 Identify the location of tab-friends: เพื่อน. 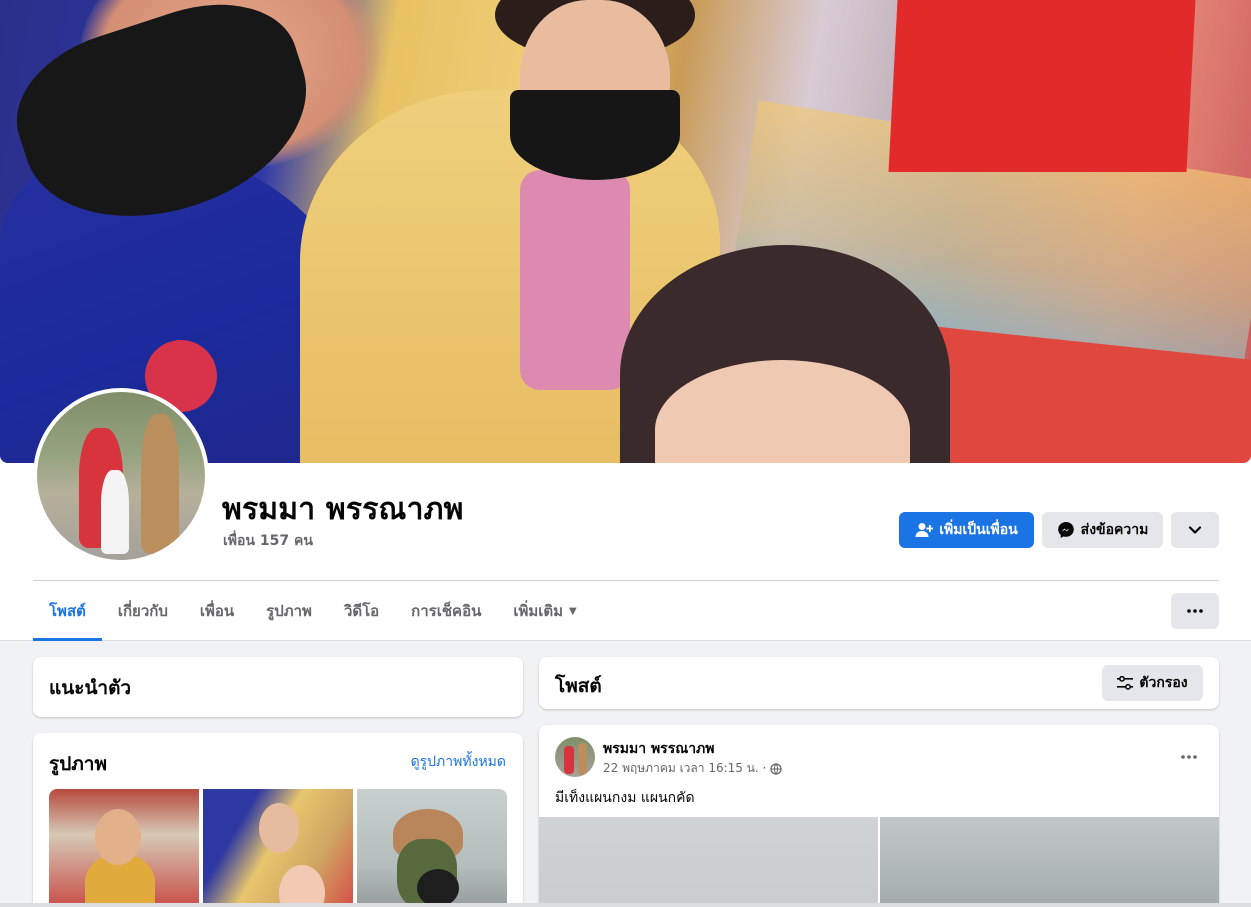
(217, 611).